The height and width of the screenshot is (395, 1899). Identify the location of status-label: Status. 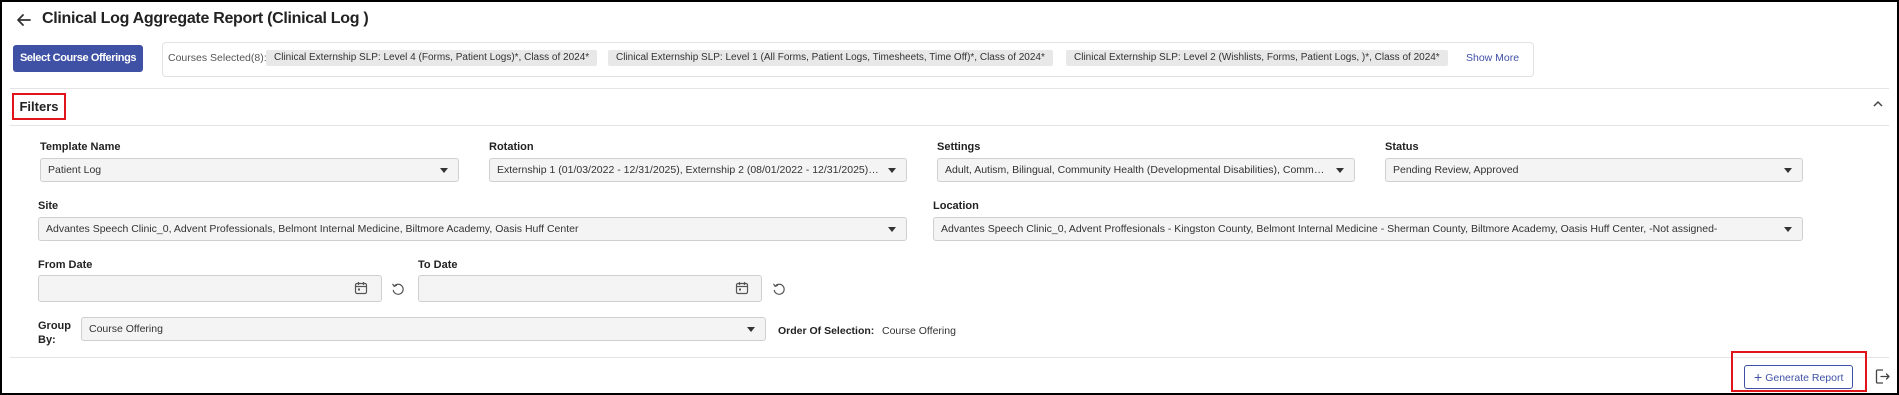
(1402, 147).